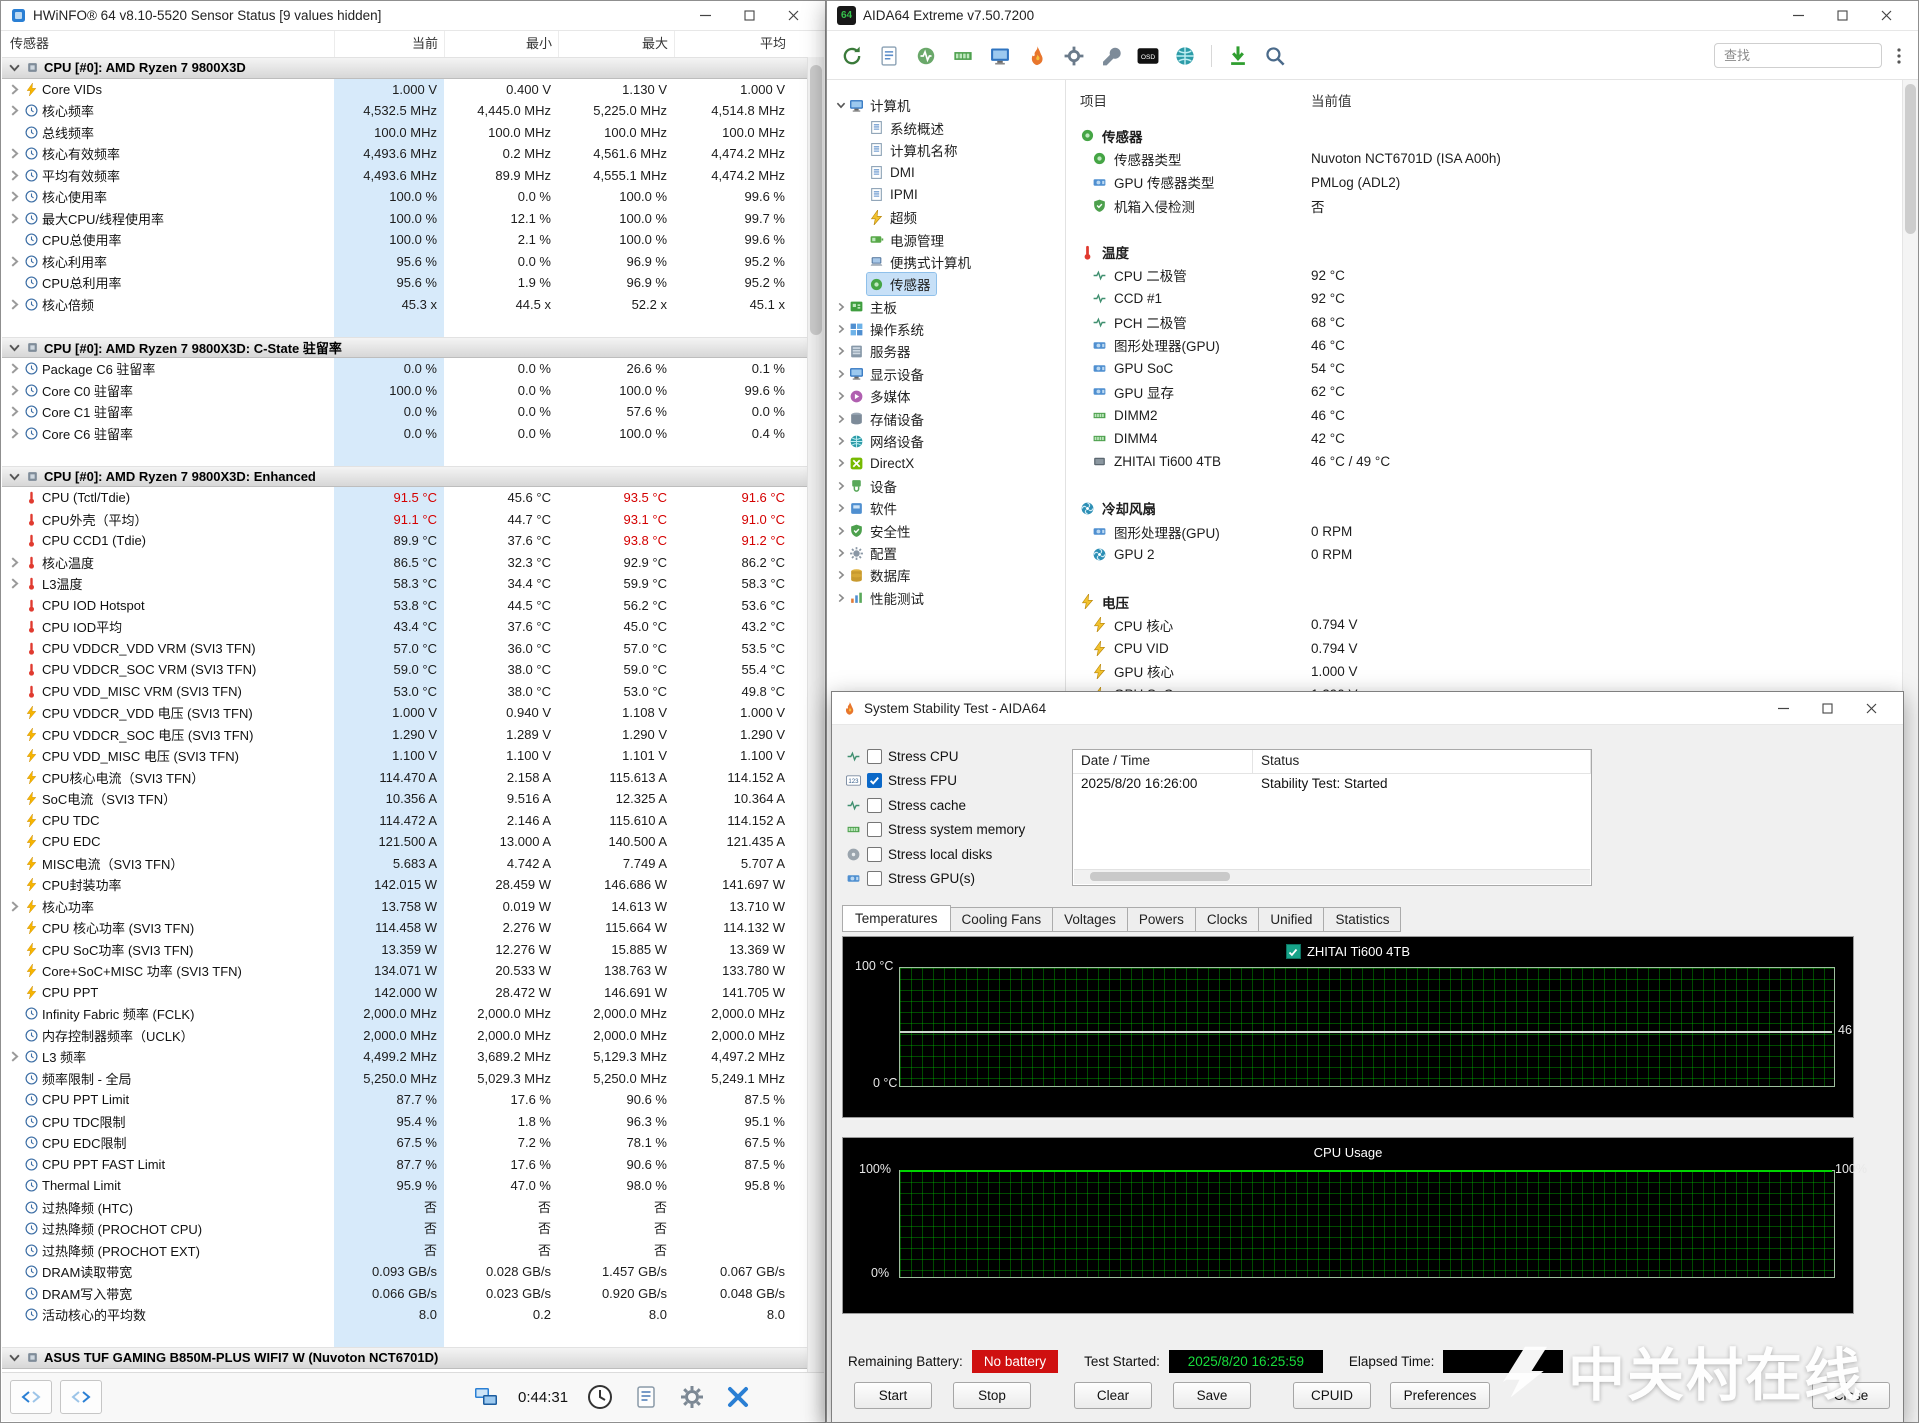  Describe the element at coordinates (893, 172) in the screenshot. I see `tree-item-caption: DMI` at that location.